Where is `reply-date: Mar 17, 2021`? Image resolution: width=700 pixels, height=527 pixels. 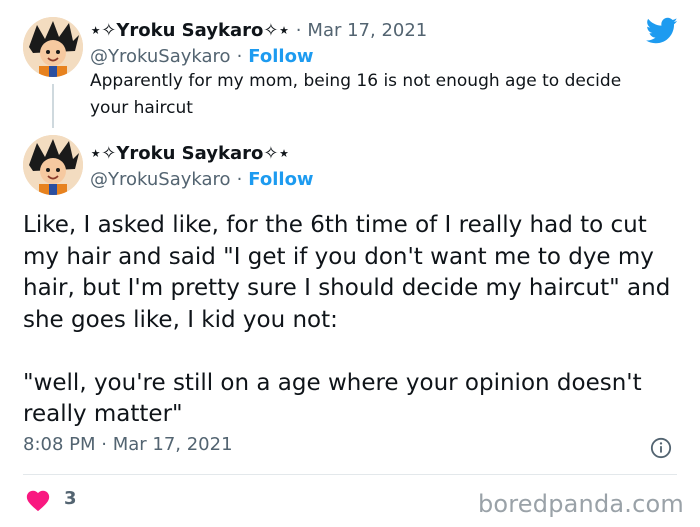
reply-date: Mar 17, 2021 is located at coordinates (367, 30).